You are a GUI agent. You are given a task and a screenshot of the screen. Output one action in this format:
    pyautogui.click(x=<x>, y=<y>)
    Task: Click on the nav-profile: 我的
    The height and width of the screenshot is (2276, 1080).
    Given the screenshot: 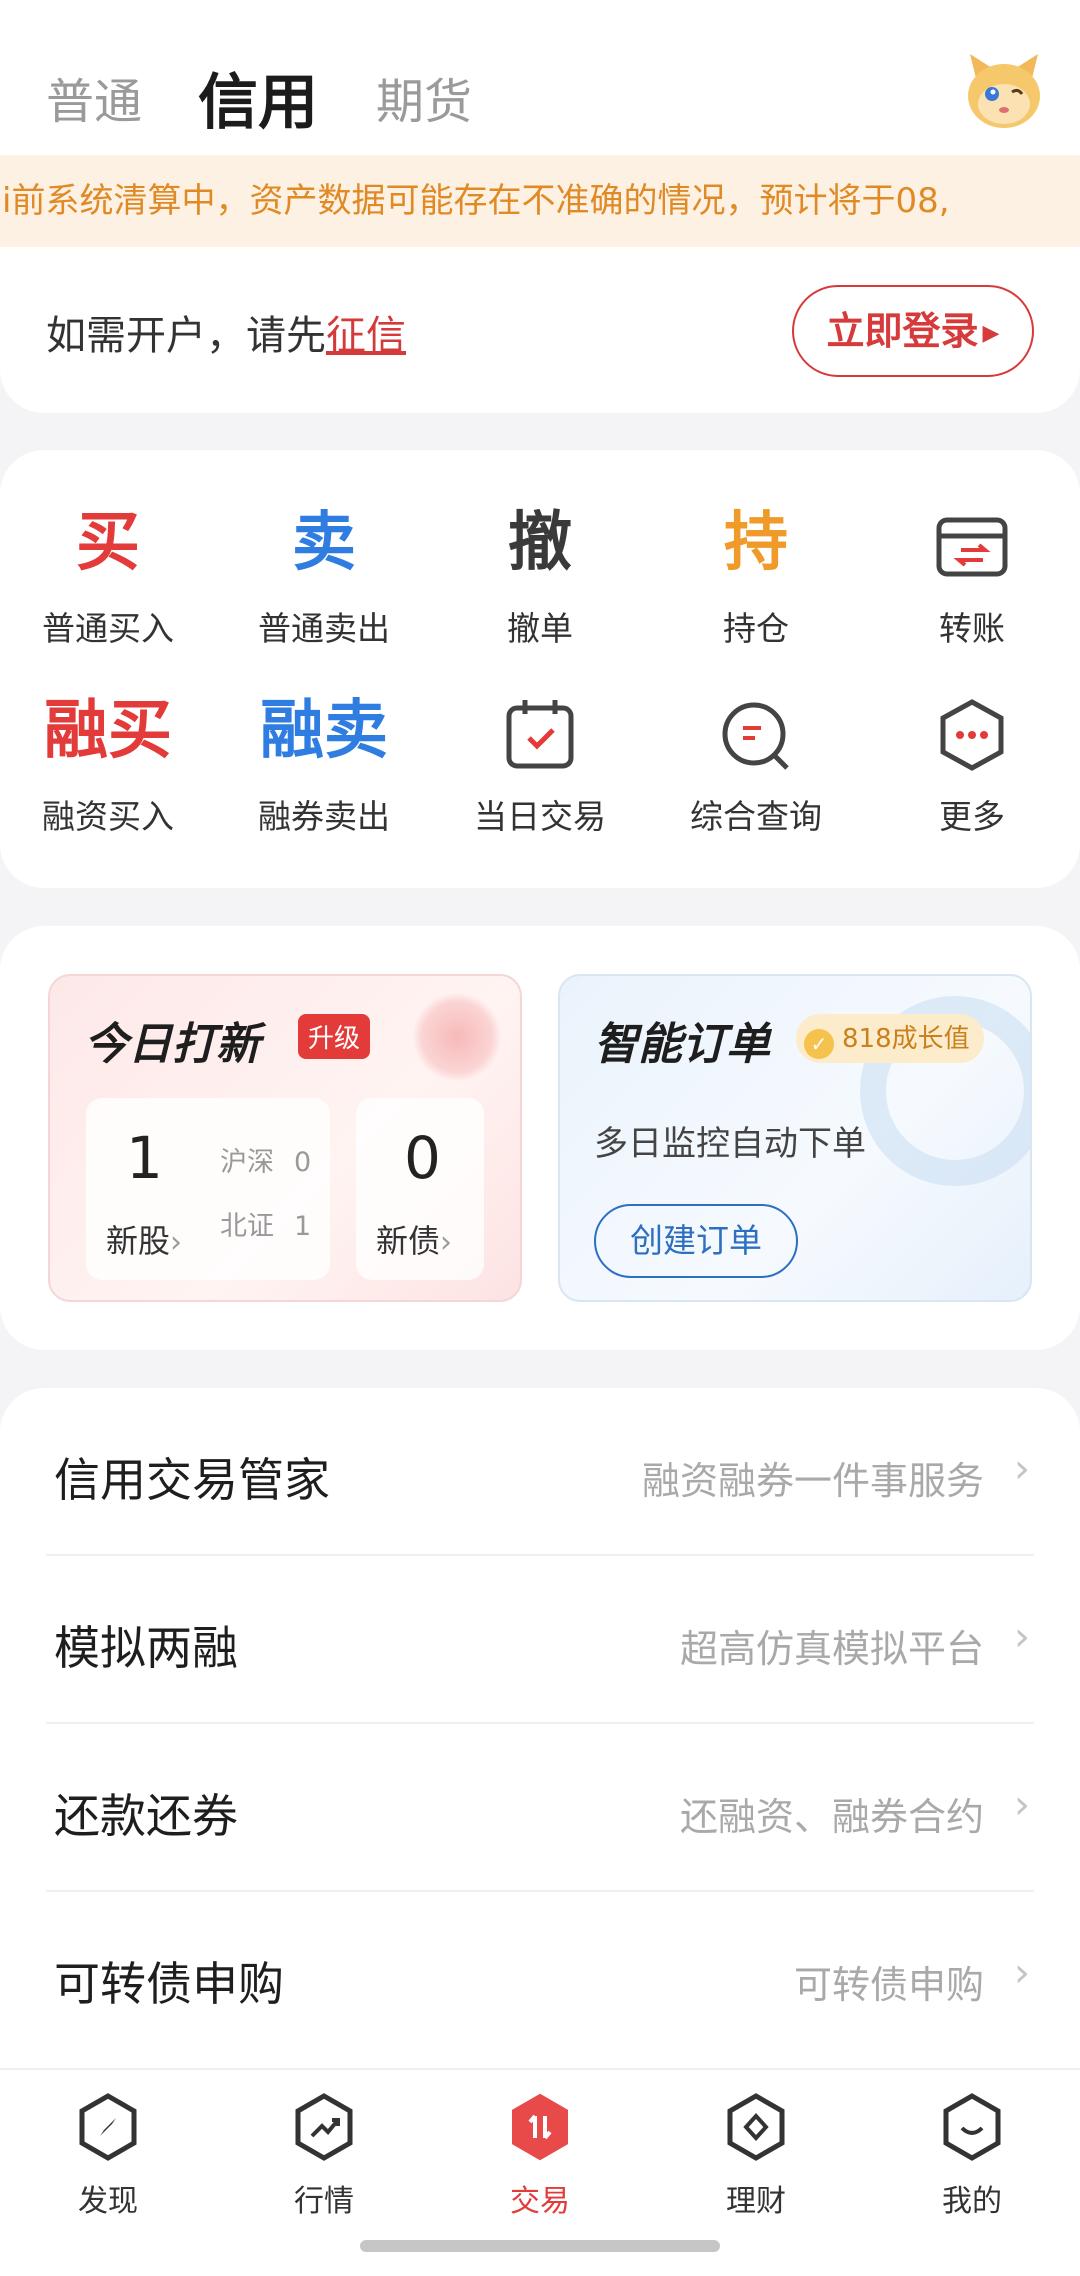 What is the action you would take?
    pyautogui.click(x=972, y=2156)
    